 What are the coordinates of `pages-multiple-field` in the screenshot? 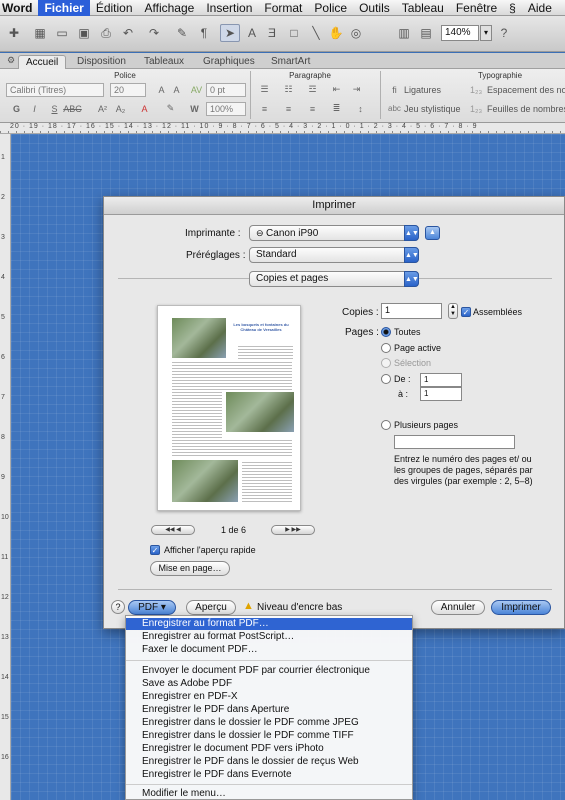 It's located at (454, 442).